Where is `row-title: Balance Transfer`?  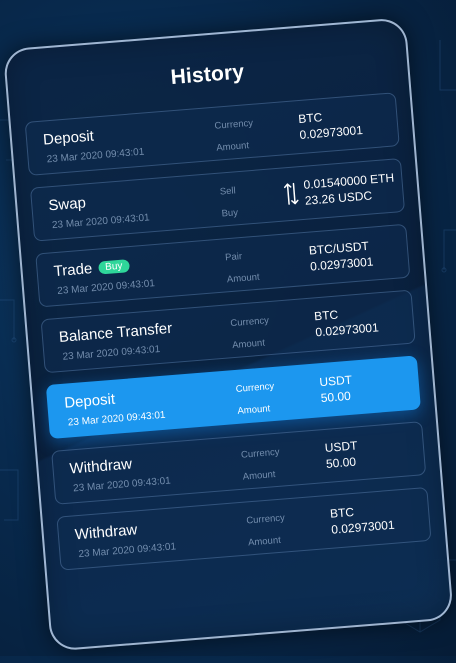 row-title: Balance Transfer is located at coordinates (115, 332).